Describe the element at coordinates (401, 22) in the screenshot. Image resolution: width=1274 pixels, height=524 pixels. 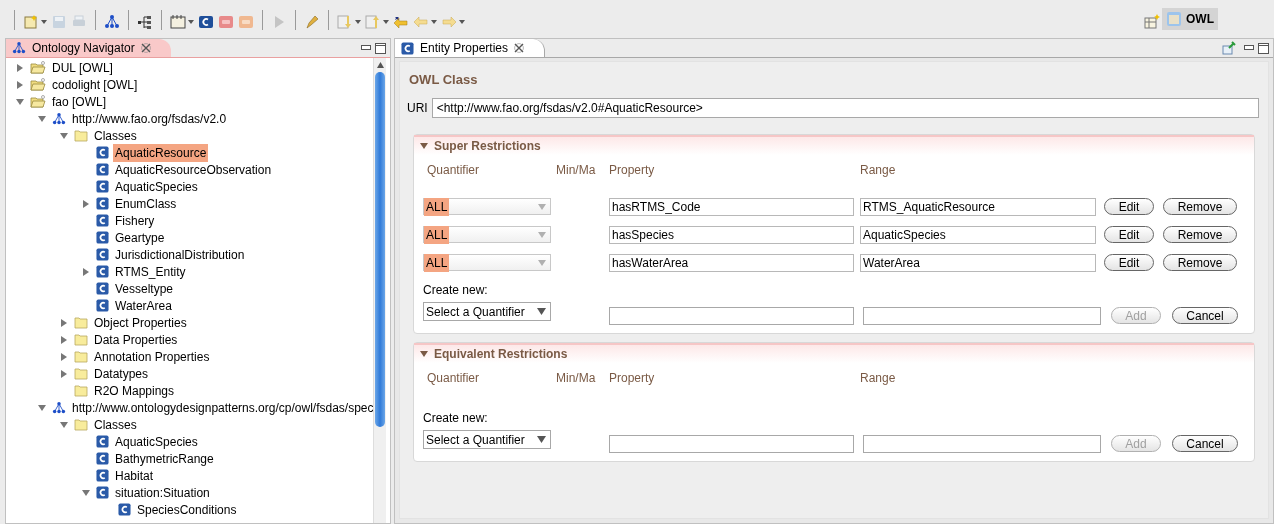
I see `back-star-icon` at that location.